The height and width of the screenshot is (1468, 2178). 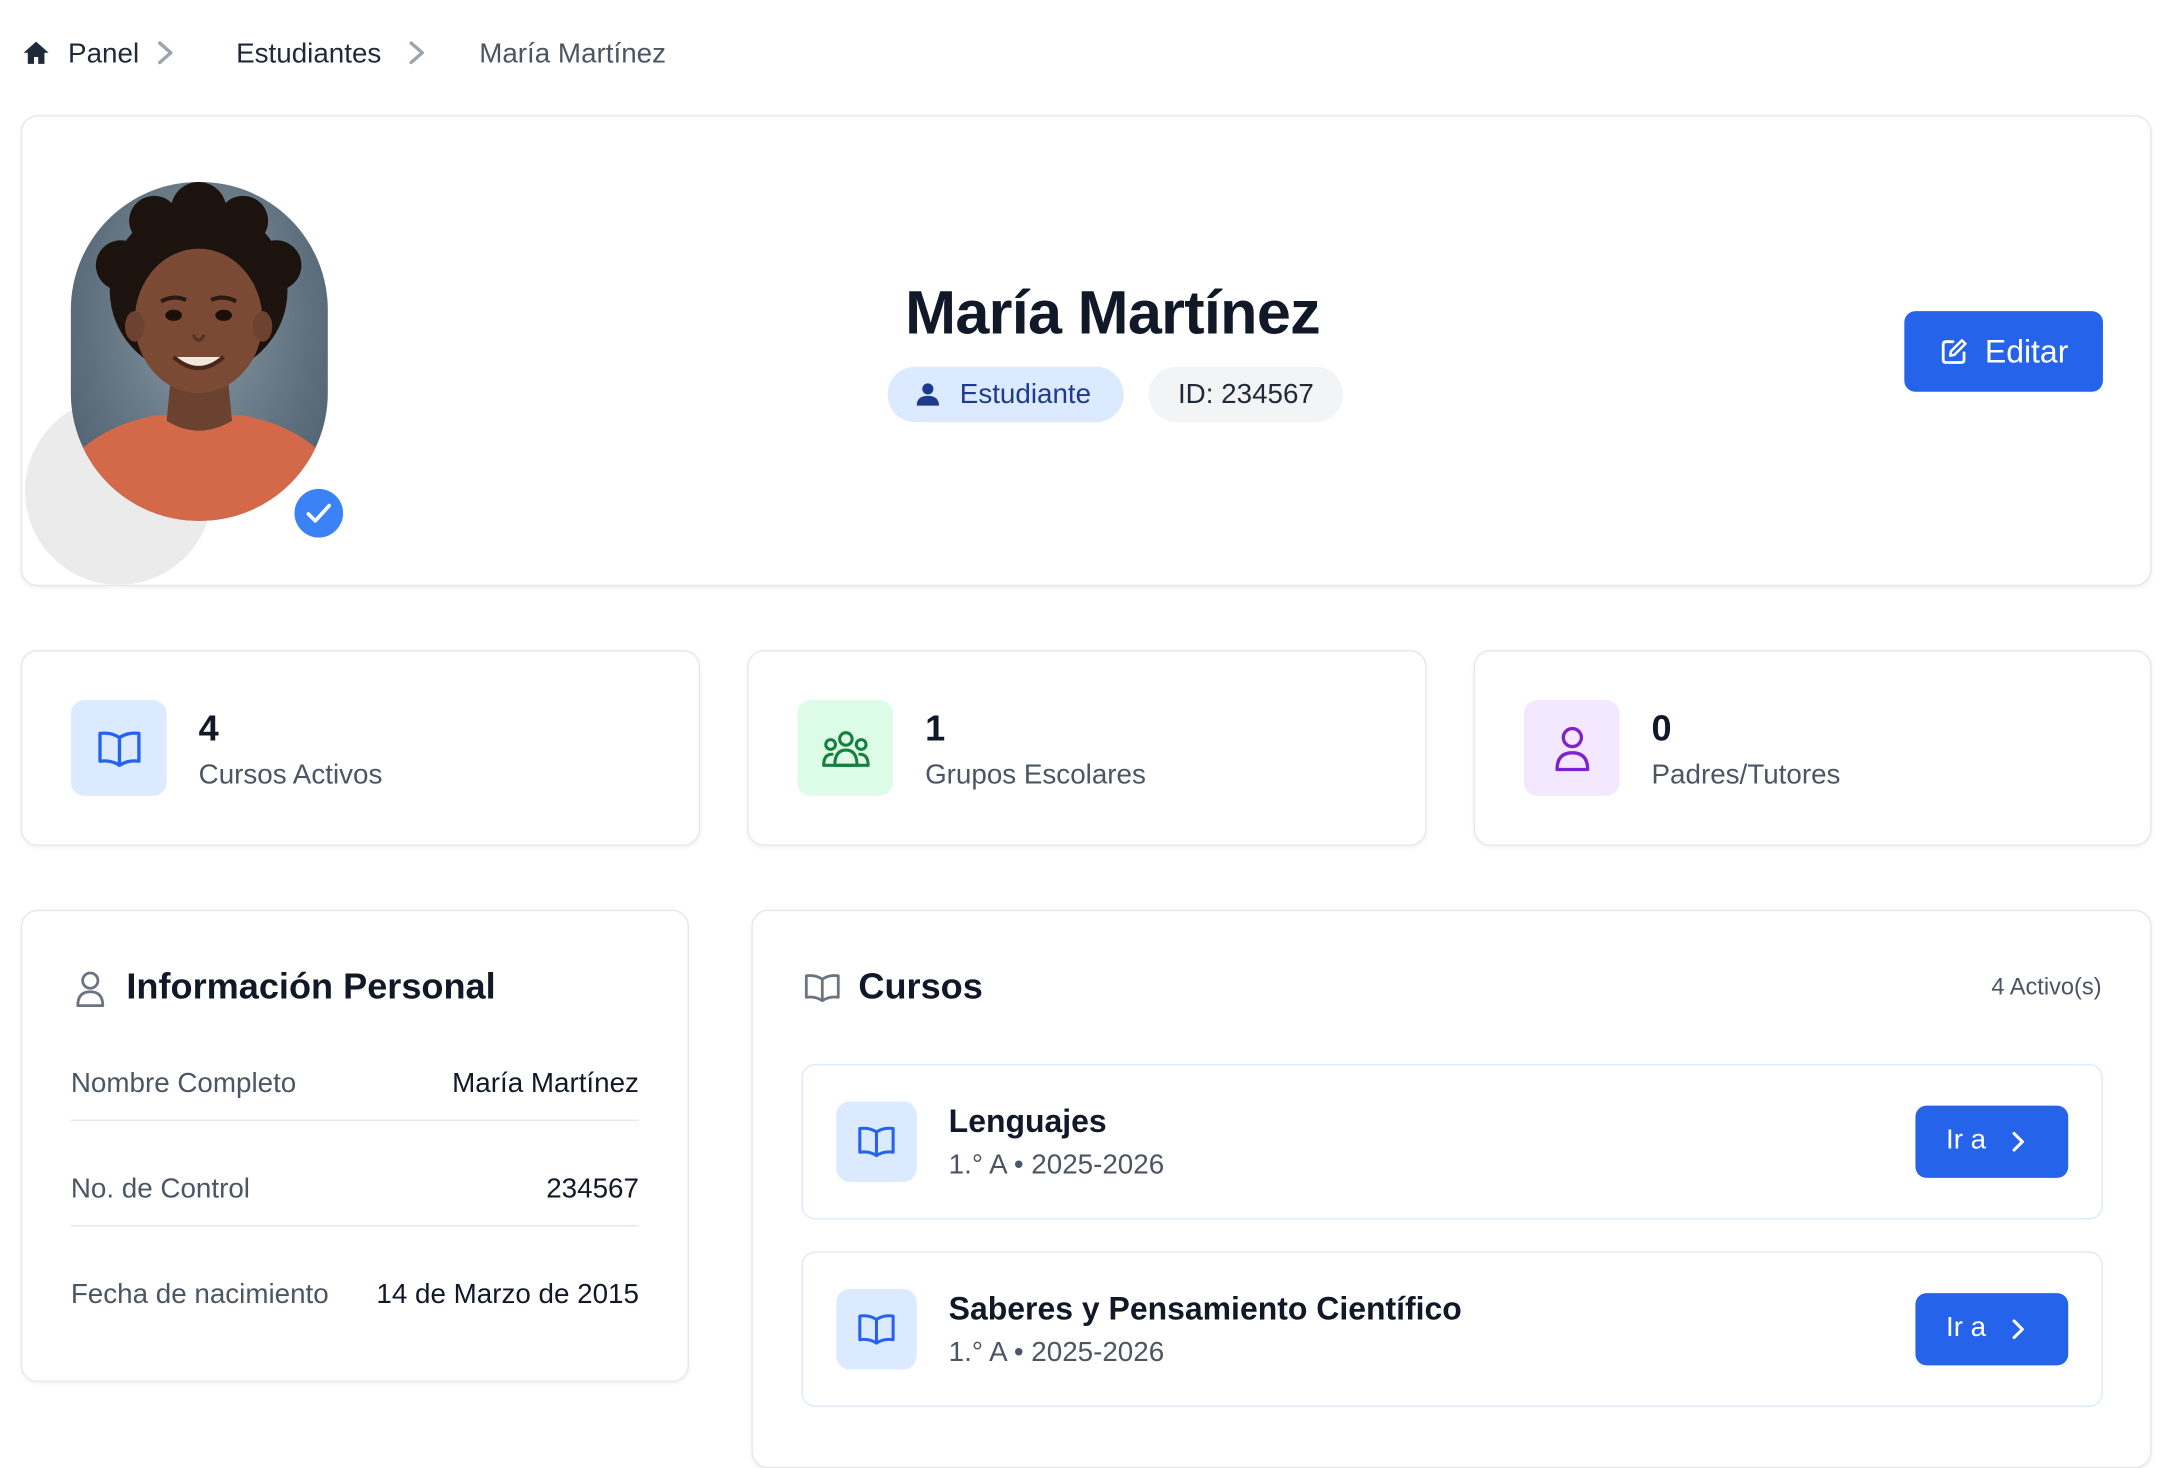 What do you see at coordinates (920, 986) in the screenshot?
I see `section-title: Cursos` at bounding box center [920, 986].